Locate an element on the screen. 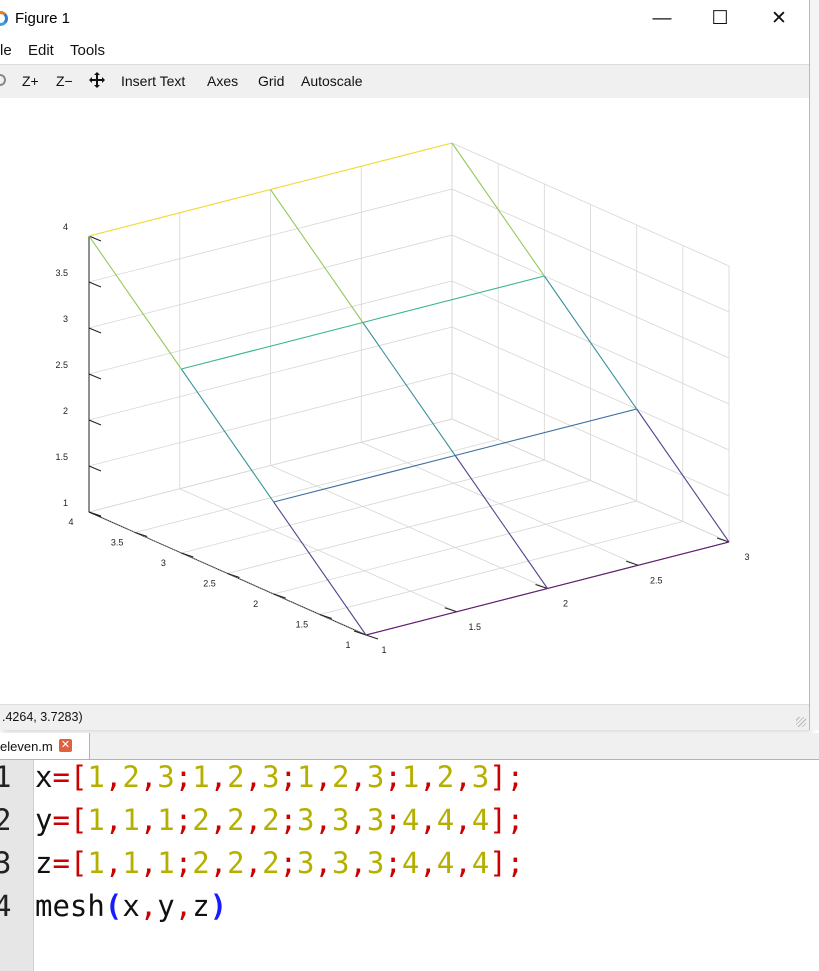 This screenshot has height=971, width=819. menu-bar: le Edit Tools is located at coordinates (404, 51).